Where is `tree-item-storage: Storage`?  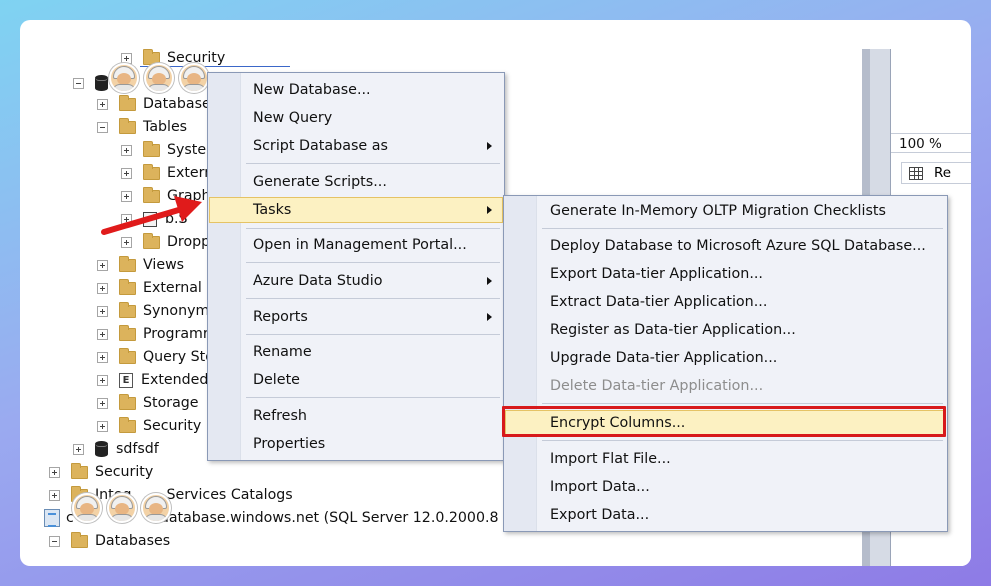
tree-item-storage: Storage is located at coordinates (148, 403).